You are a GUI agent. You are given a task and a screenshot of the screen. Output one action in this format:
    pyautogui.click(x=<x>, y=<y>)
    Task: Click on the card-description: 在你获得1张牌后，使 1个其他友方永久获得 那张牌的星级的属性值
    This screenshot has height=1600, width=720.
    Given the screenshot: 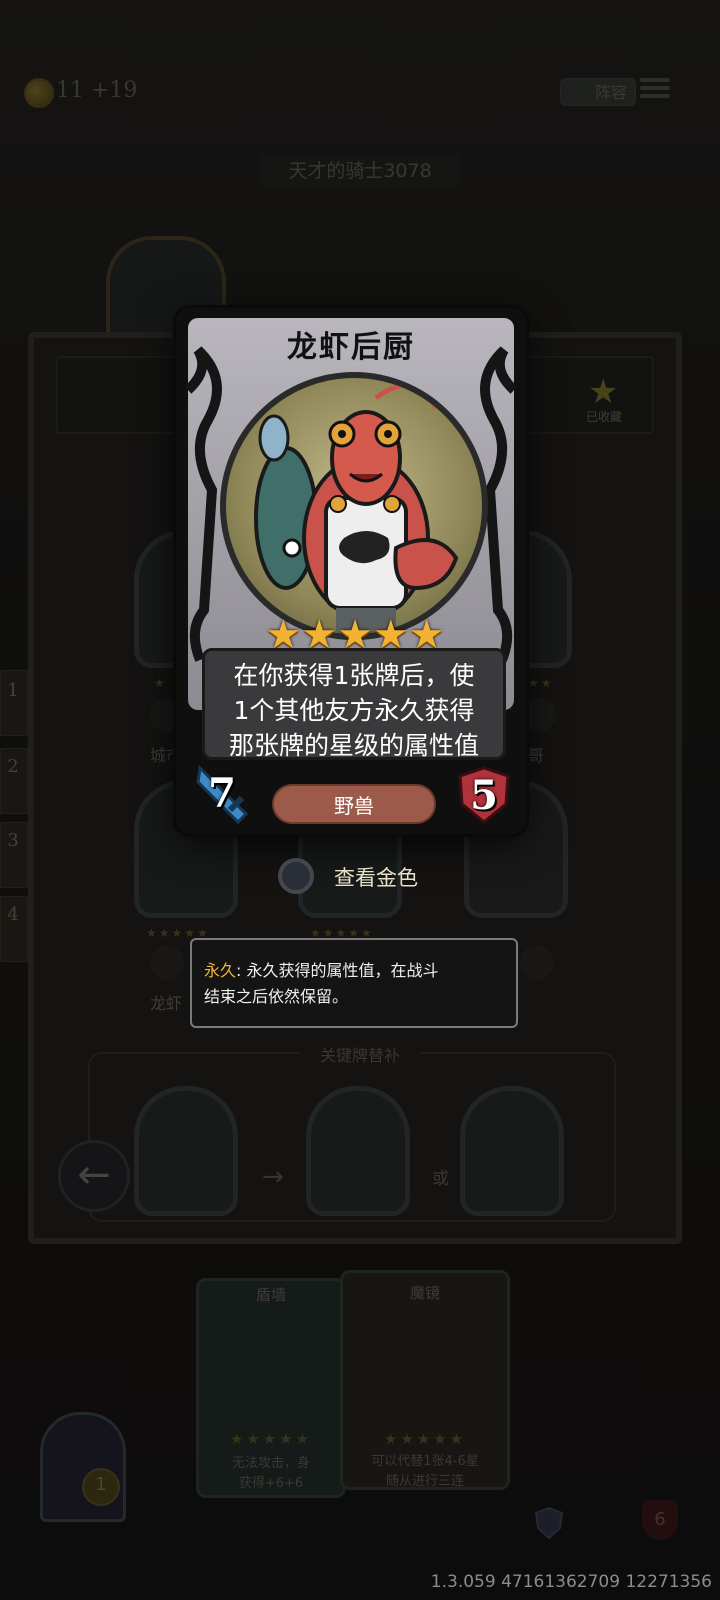 What is the action you would take?
    pyautogui.click(x=354, y=710)
    